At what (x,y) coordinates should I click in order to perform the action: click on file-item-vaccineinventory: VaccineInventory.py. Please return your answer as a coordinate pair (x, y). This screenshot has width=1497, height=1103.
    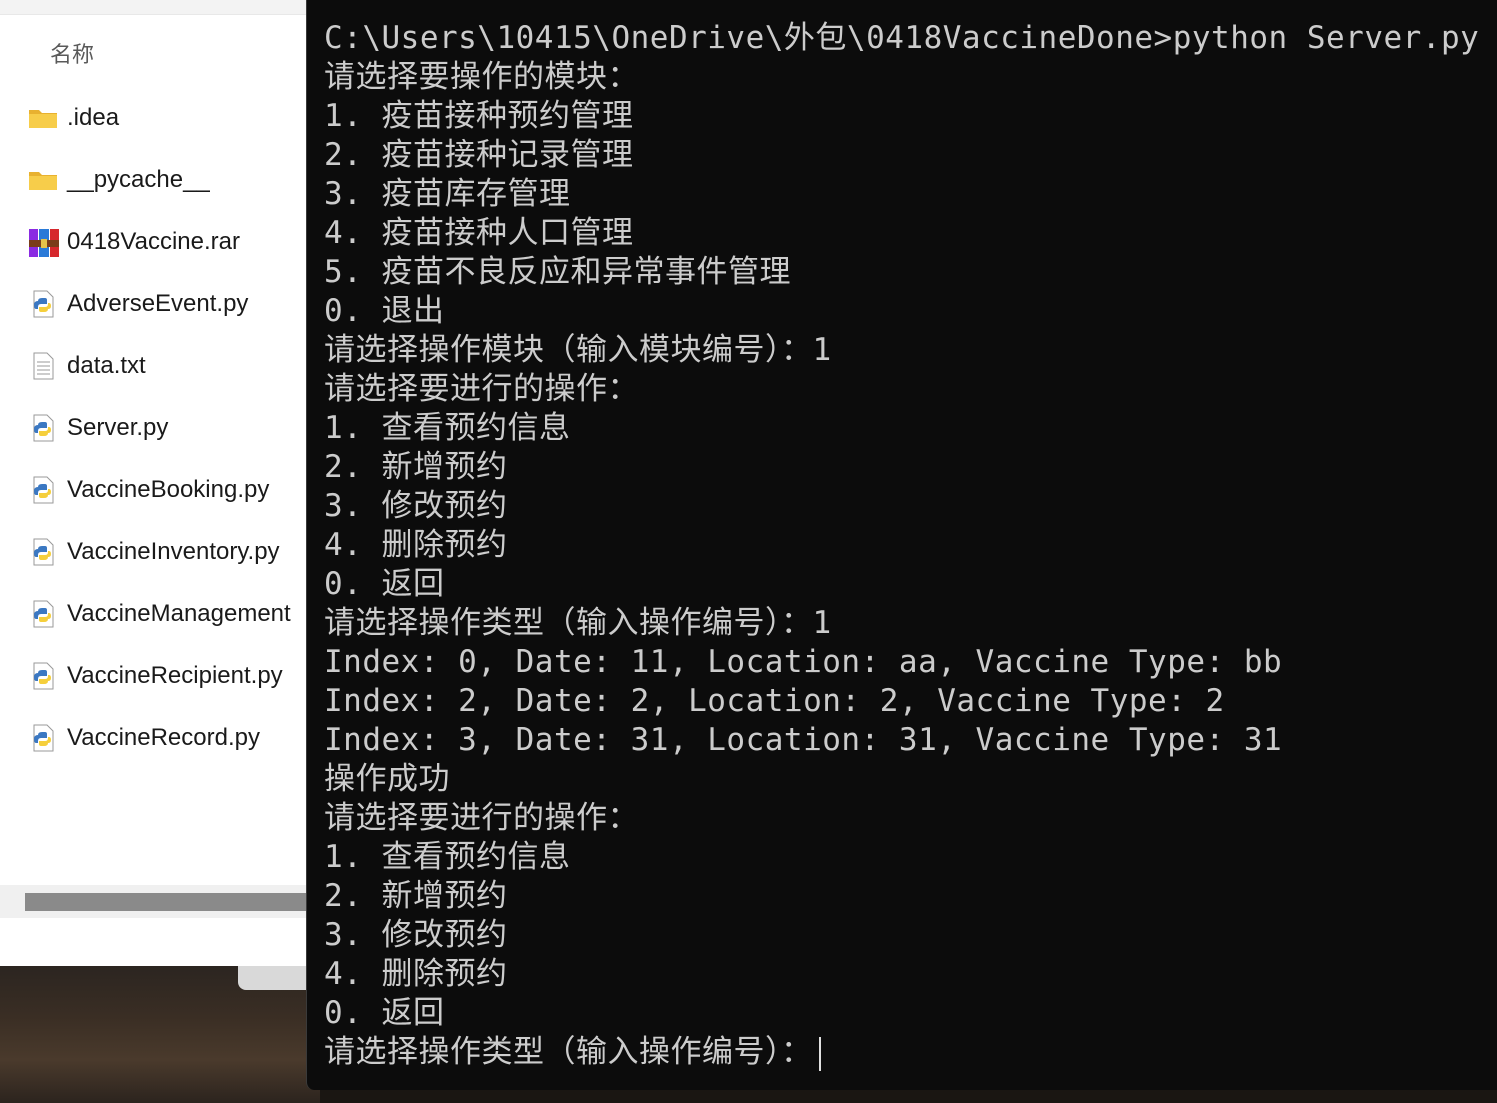
    Looking at the image, I should click on (160, 552).